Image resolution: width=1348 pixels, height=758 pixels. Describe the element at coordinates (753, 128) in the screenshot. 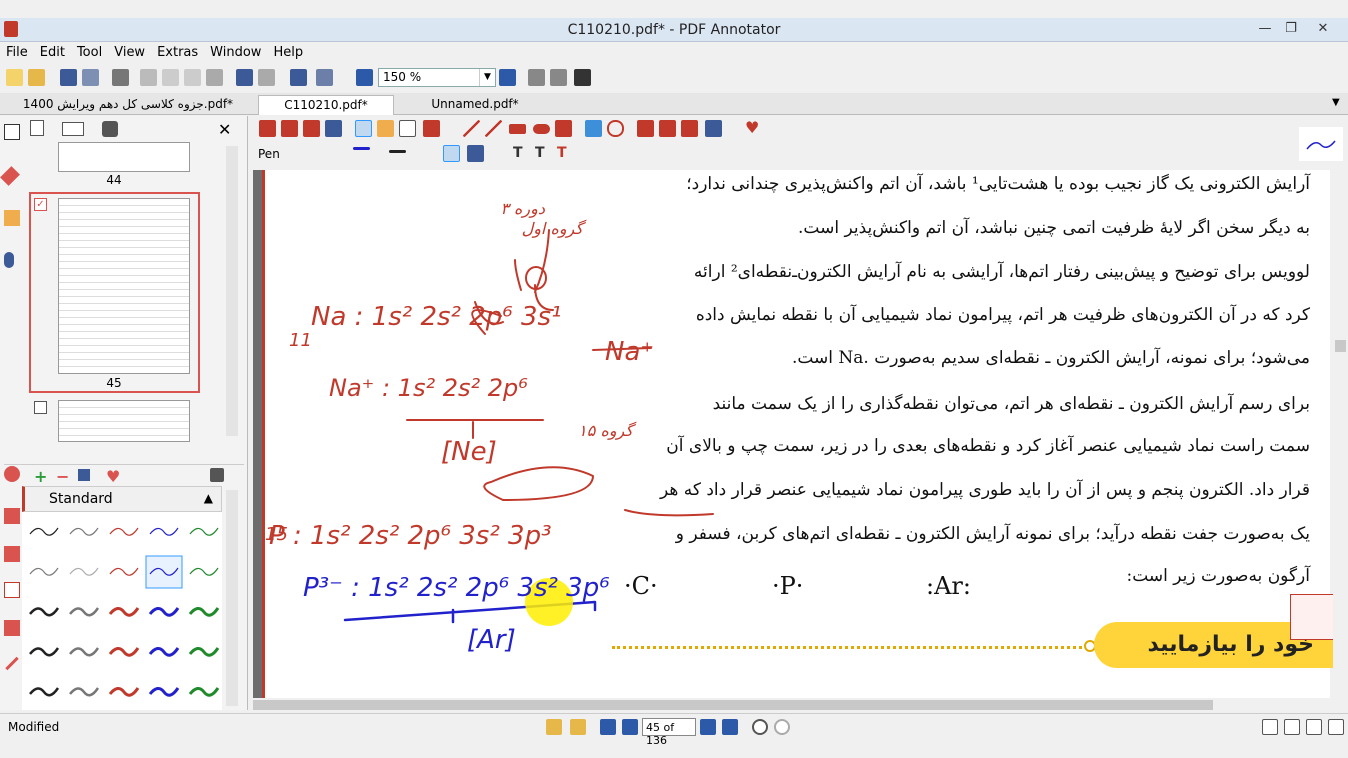

I see `favorites-heart-icon: ♥` at that location.